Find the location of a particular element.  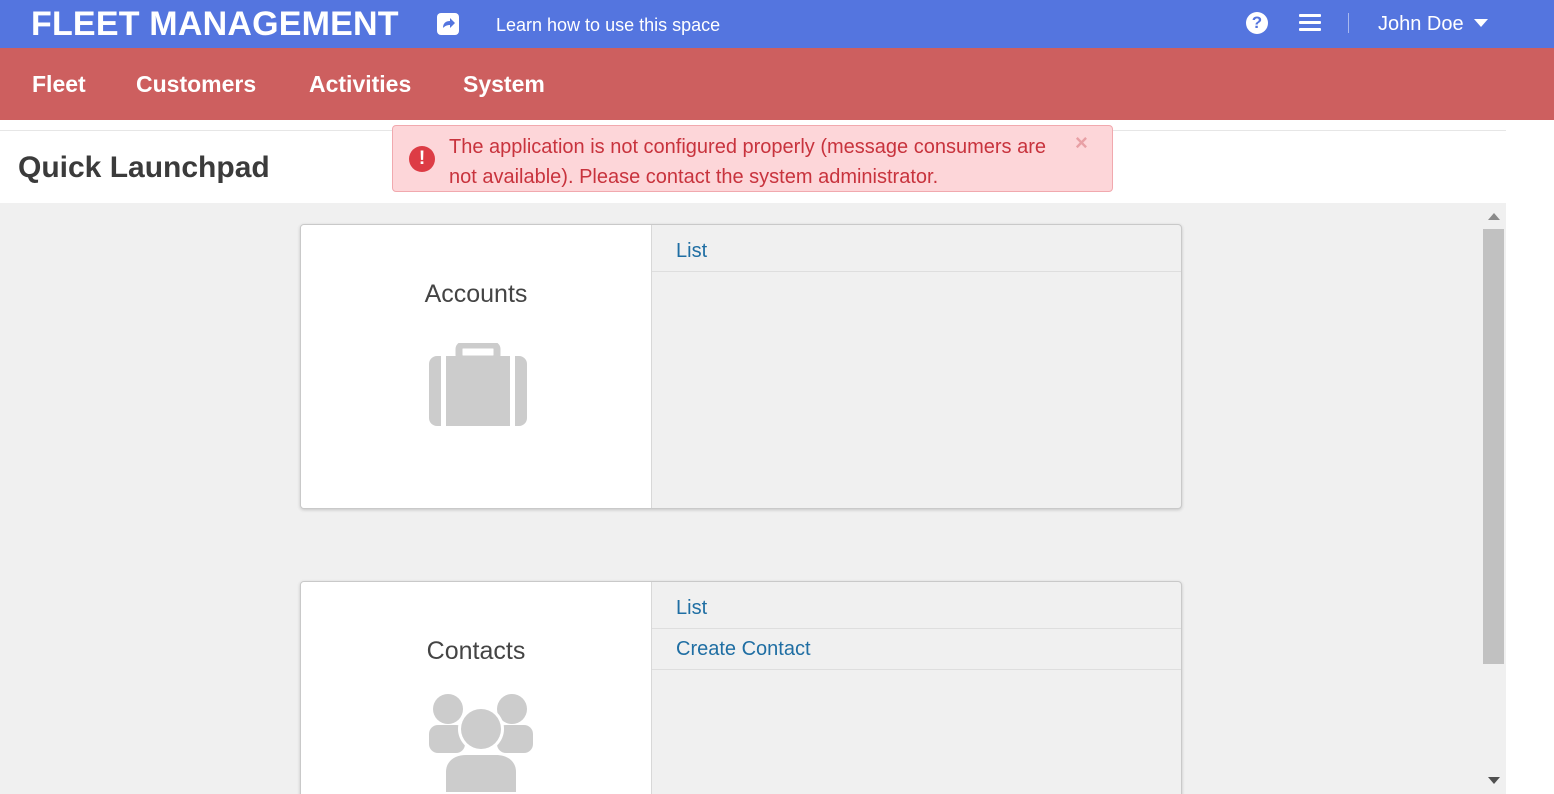

users-group-icon is located at coordinates (481, 743).